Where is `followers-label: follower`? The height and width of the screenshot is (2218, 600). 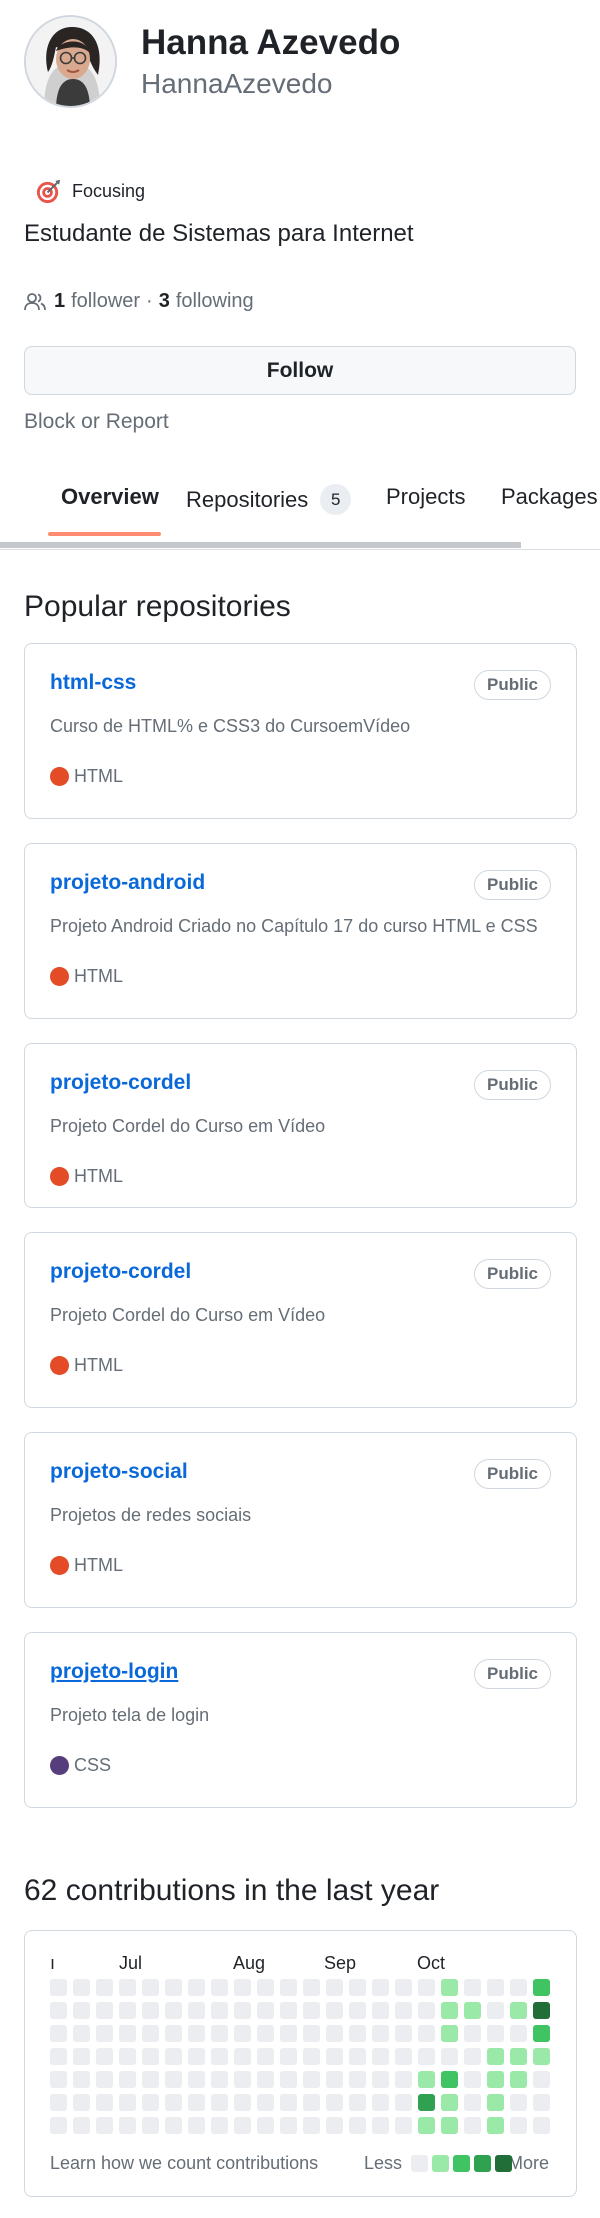
followers-label: follower is located at coordinates (105, 301).